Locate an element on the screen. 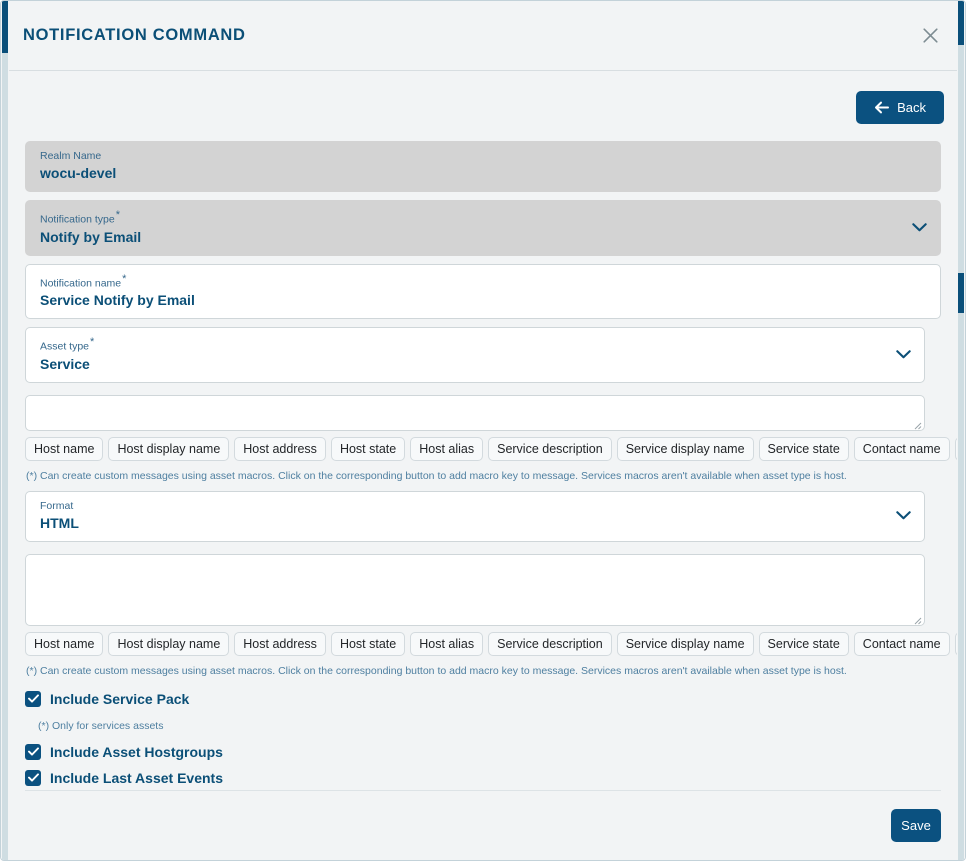 The image size is (966, 861). left-scrollbar-track is located at coordinates (5, 430).